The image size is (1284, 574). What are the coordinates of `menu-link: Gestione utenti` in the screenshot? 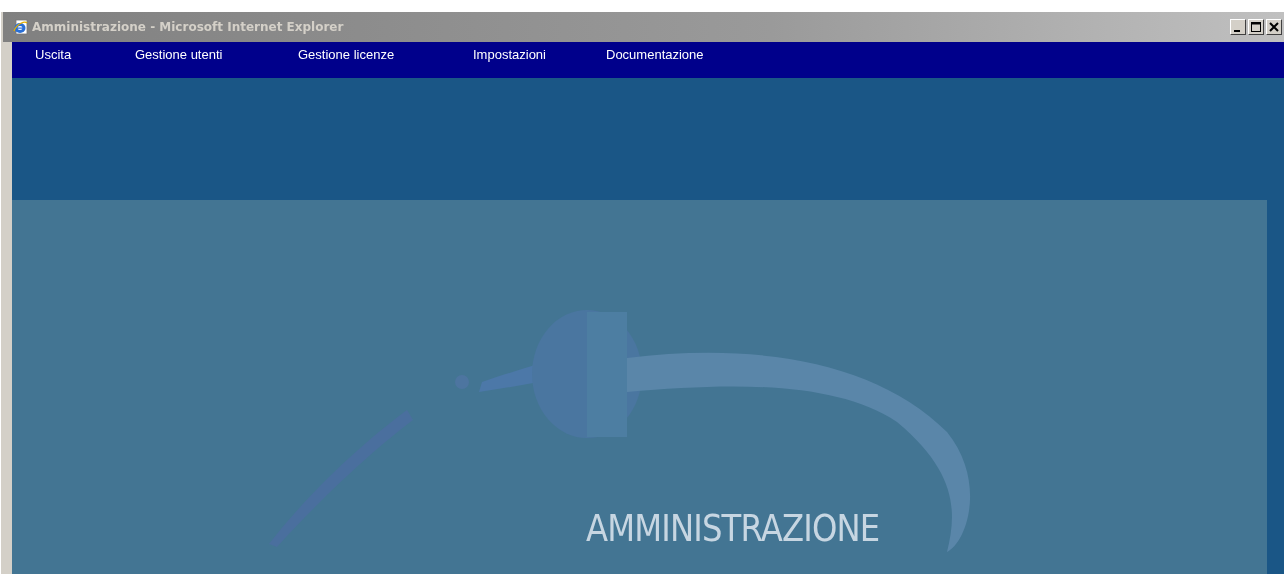 It's located at (179, 54).